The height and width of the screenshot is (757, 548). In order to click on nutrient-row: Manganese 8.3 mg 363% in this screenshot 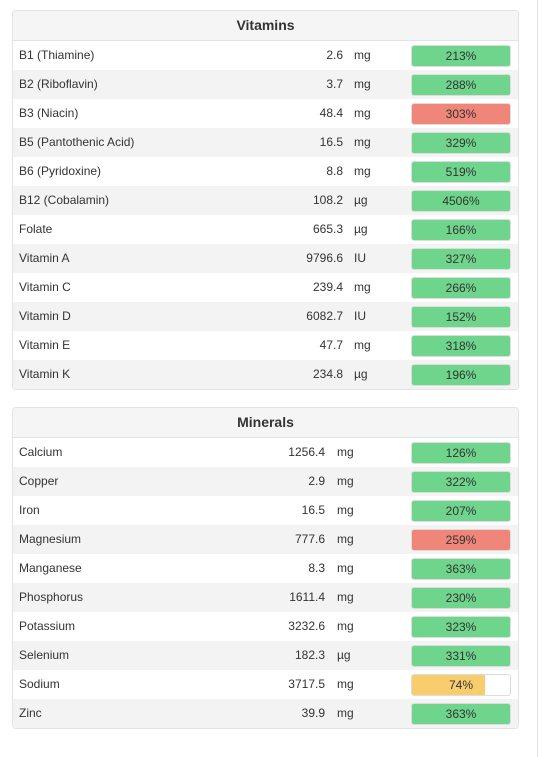, I will do `click(265, 568)`.